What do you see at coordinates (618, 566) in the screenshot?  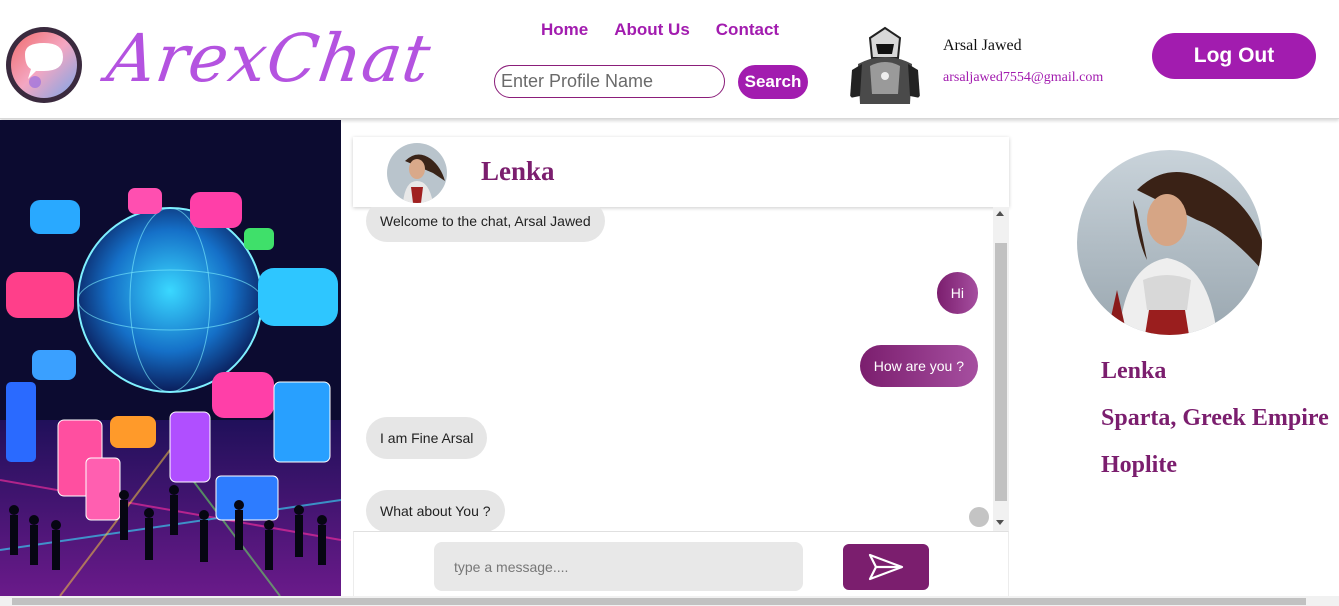 I see `message-input` at bounding box center [618, 566].